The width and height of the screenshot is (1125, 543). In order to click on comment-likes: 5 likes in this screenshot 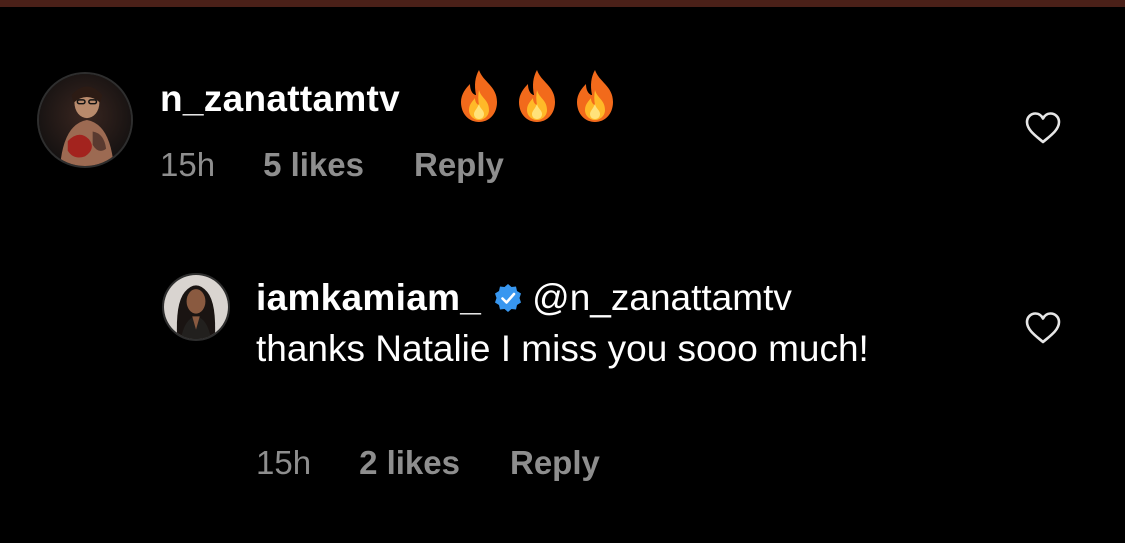, I will do `click(313, 165)`.